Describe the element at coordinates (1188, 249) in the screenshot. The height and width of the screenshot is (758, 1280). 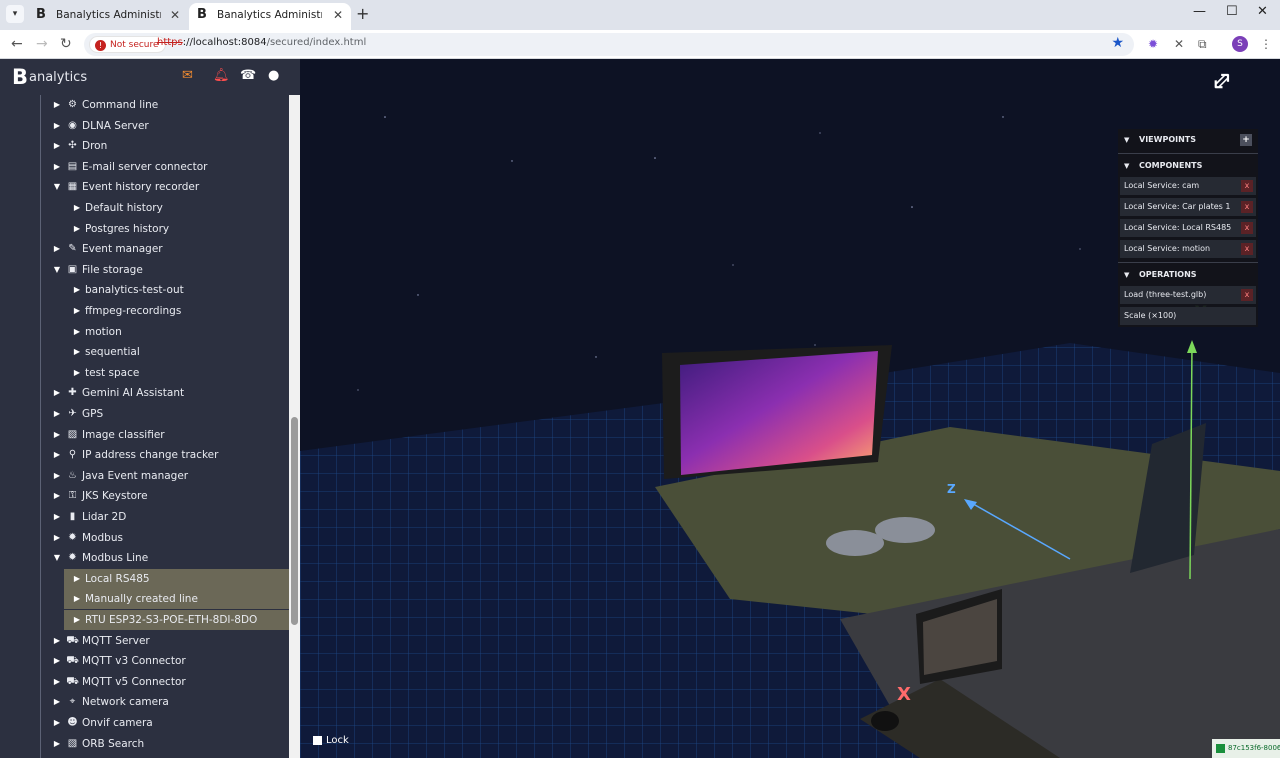
I see `component-item: Local Service: motion x` at that location.